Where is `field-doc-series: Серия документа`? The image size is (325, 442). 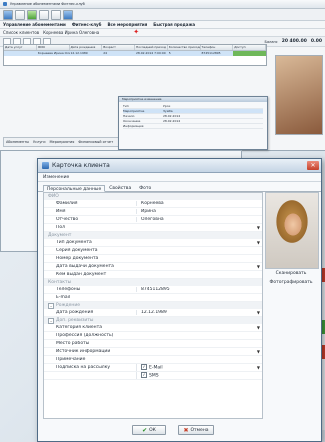 field-doc-series: Серия документа is located at coordinates (153, 251).